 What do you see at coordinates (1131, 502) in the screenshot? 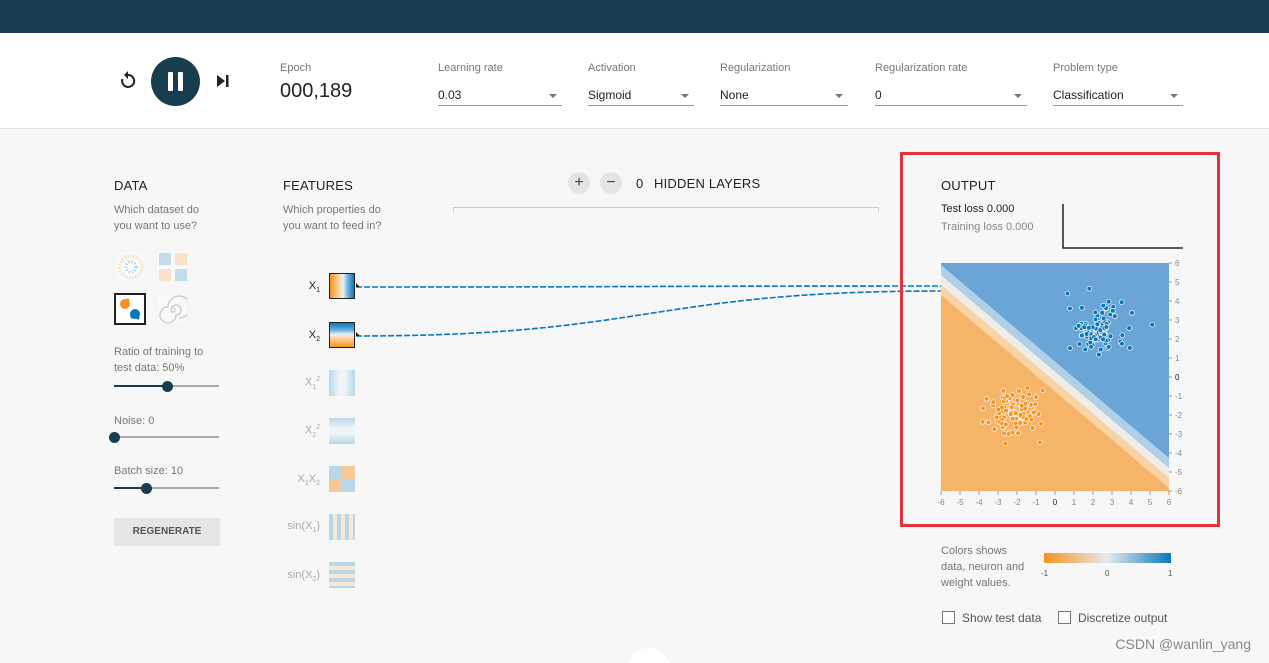
I see `x-tick-label: 4` at bounding box center [1131, 502].